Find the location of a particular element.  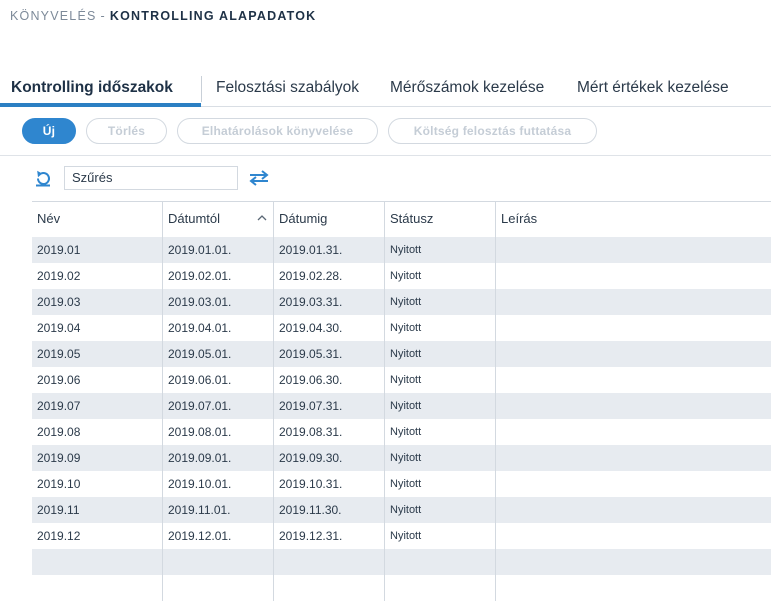

breadcrumb: KÖNYVELÉS - KONTROLLING ALAPADATOK is located at coordinates (163, 16).